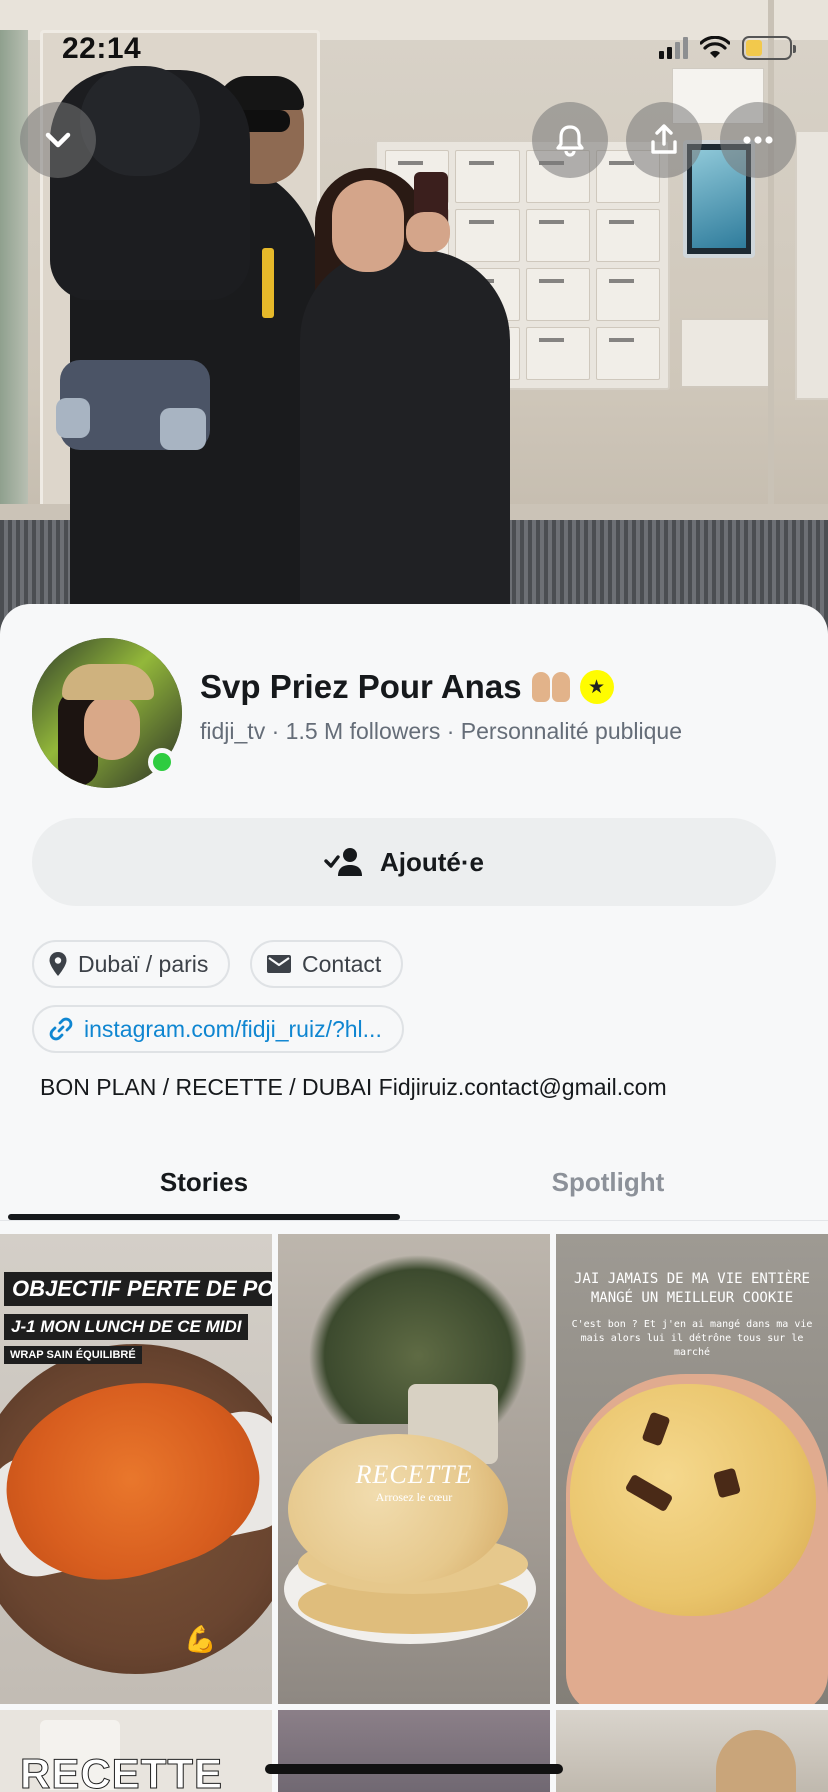  I want to click on location-pin-icon, so click(58, 964).